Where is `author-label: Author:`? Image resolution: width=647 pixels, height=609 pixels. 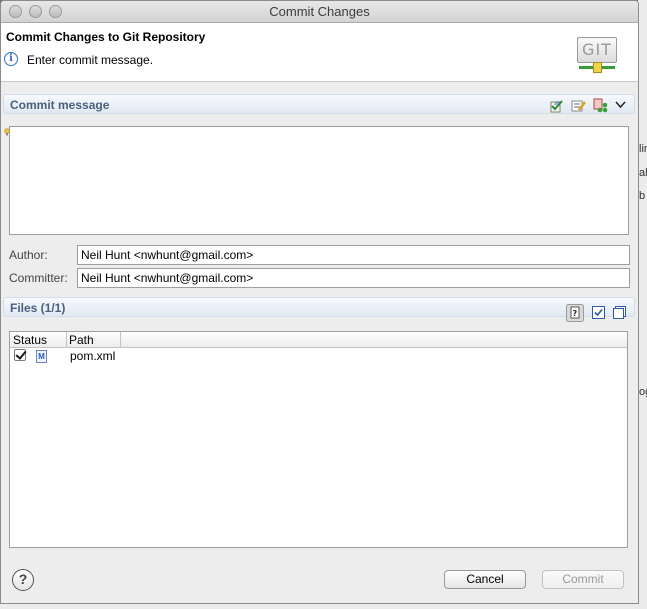 author-label: Author: is located at coordinates (28, 255).